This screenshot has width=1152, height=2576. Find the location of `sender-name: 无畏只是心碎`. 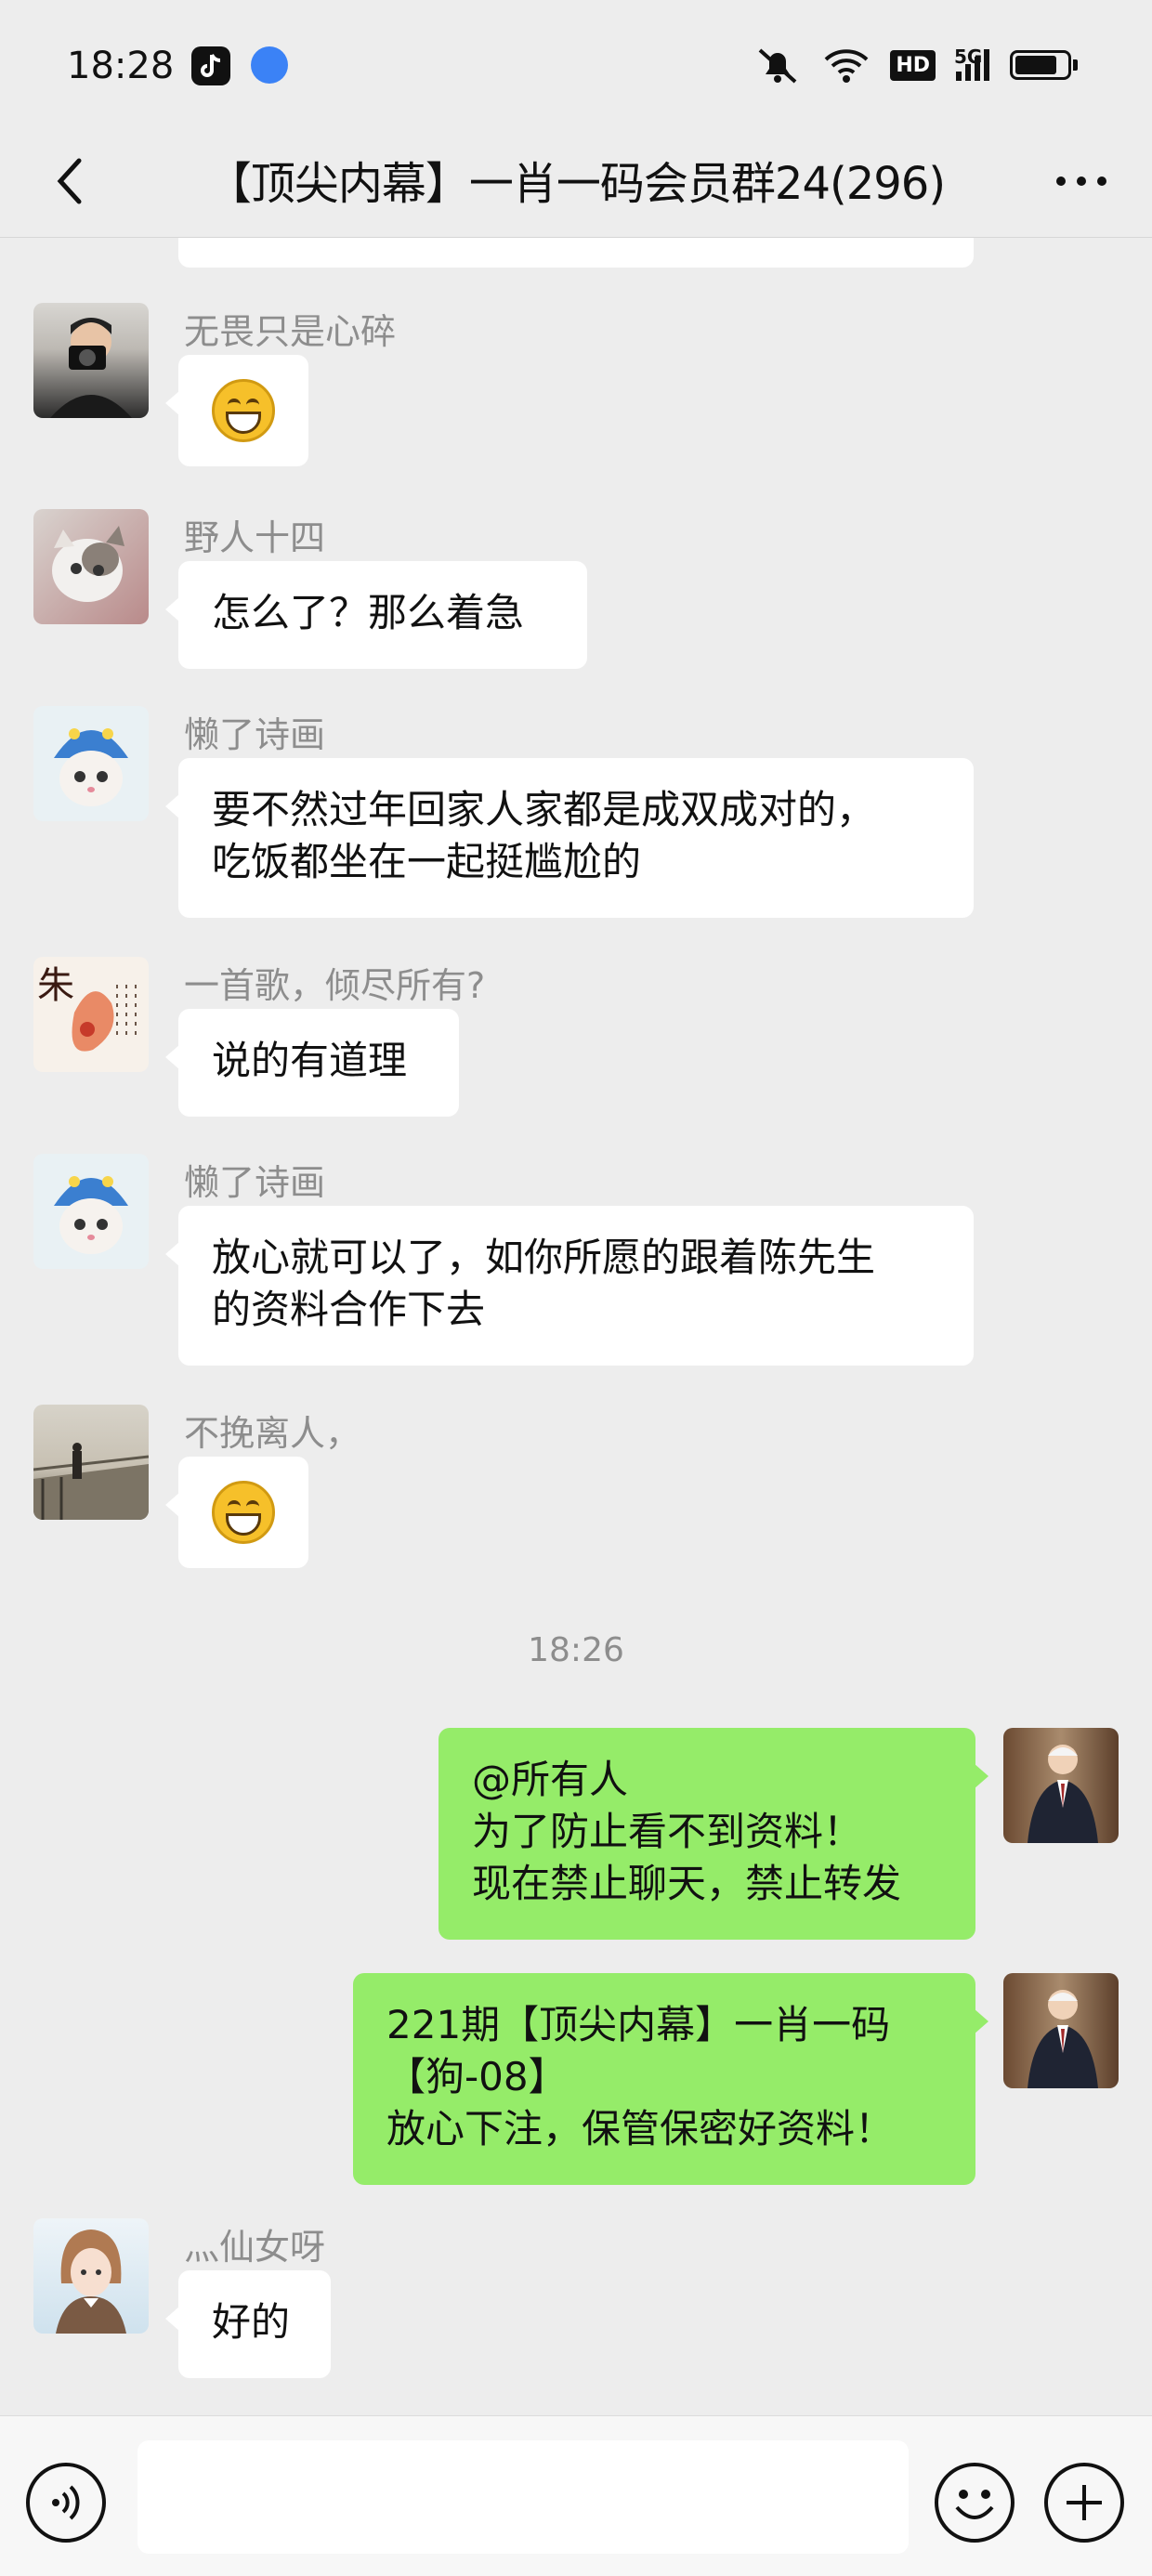

sender-name: 无畏只是心碎 is located at coordinates (290, 331).